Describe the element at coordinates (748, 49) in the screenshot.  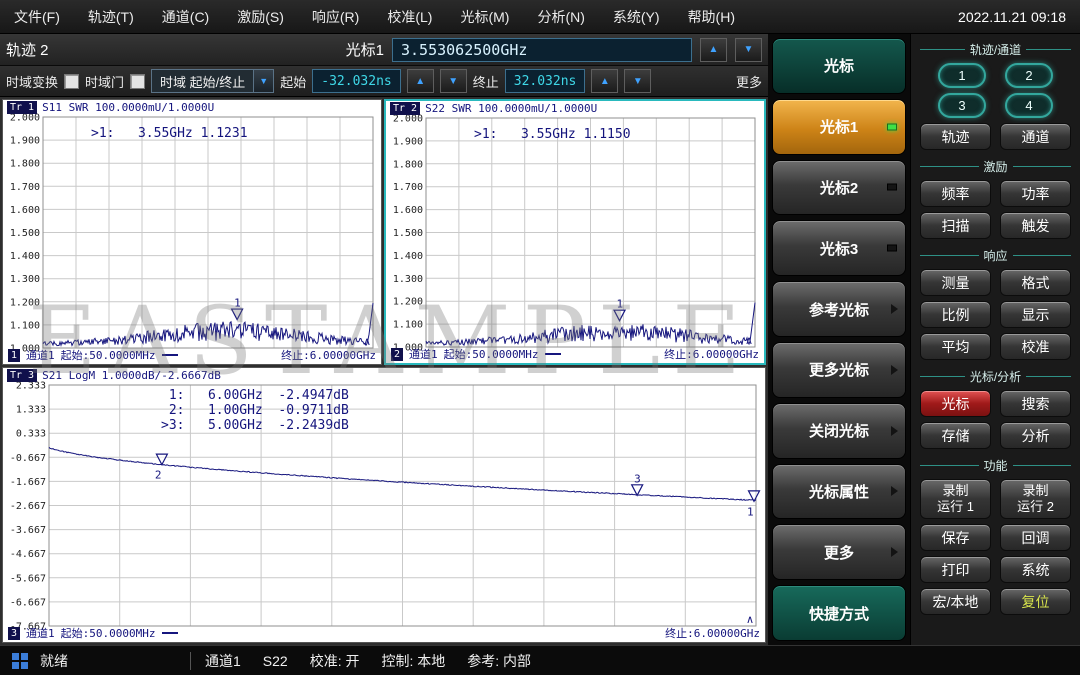
I see `marker-down-button: ▼` at that location.